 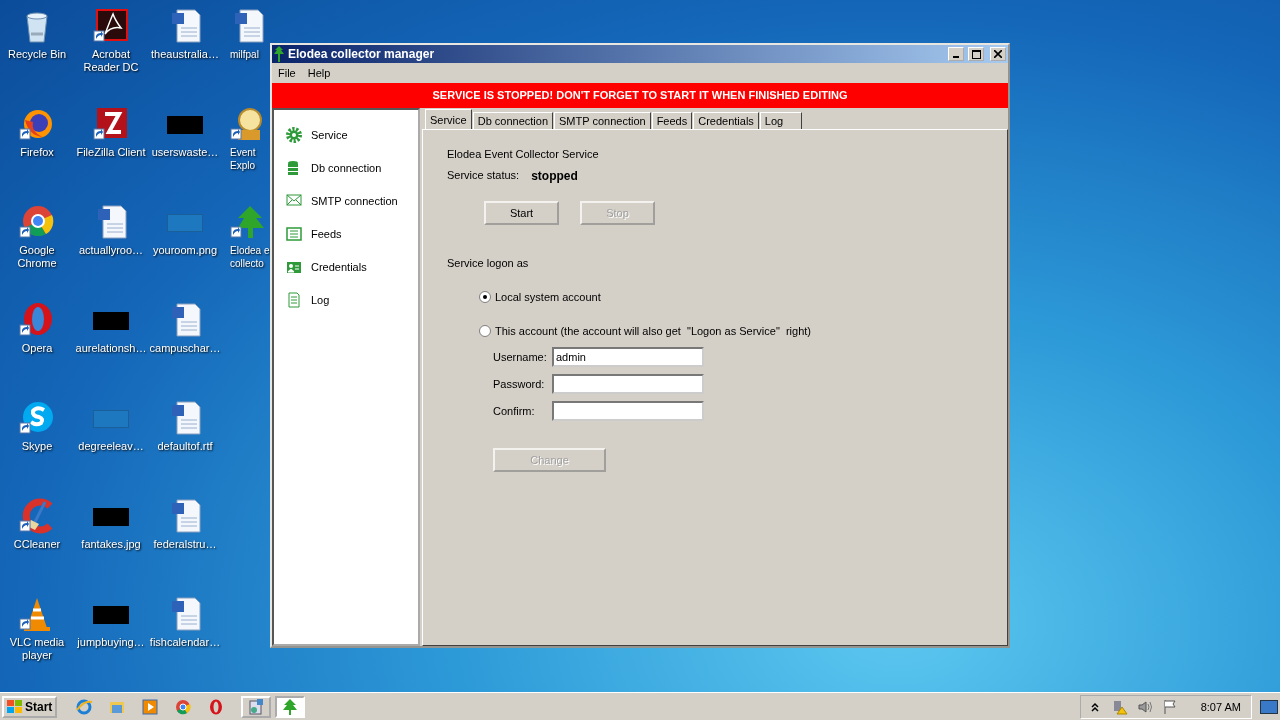 What do you see at coordinates (726, 120) in the screenshot?
I see `tab: Credentials` at bounding box center [726, 120].